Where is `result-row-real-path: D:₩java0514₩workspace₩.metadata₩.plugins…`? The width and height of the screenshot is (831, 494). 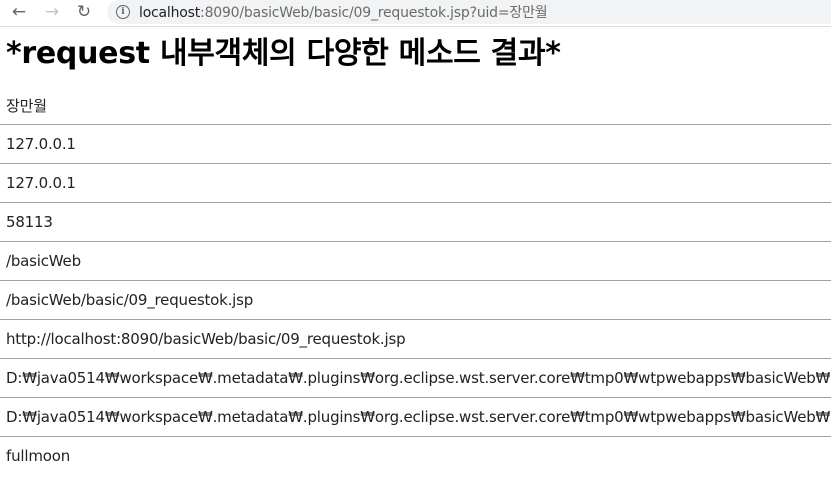
result-row-real-path: D:₩java0514₩workspace₩.metadata₩.plugins… is located at coordinates (415, 378).